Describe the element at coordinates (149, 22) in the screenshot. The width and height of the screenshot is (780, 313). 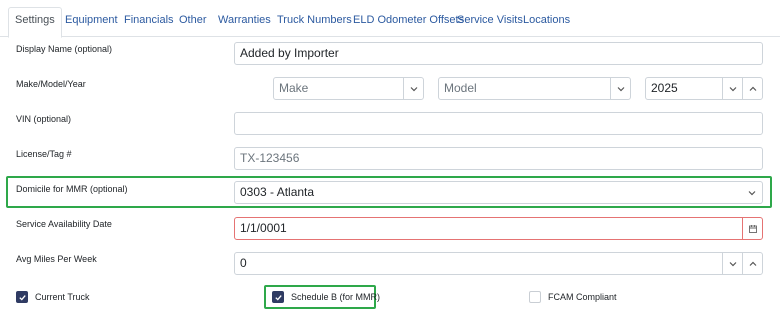
I see `tab-financials: Financials` at that location.